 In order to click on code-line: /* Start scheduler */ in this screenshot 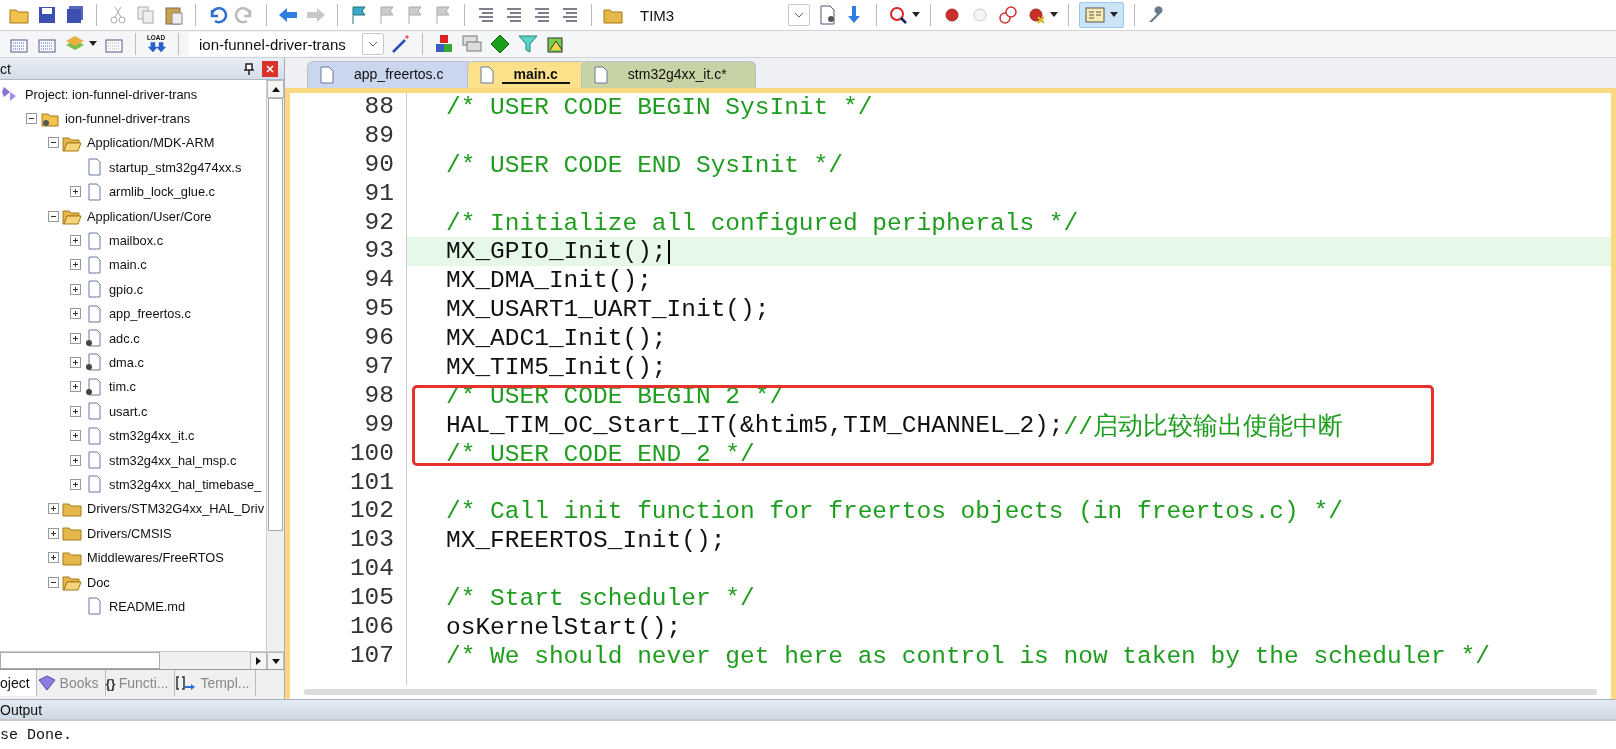, I will do `click(600, 599)`.